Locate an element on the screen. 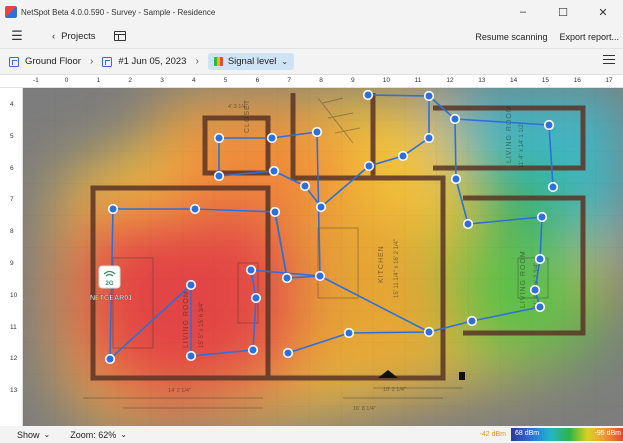 This screenshot has width=623, height=443. breadcrumb-floor: Ground Floor is located at coordinates (45, 61).